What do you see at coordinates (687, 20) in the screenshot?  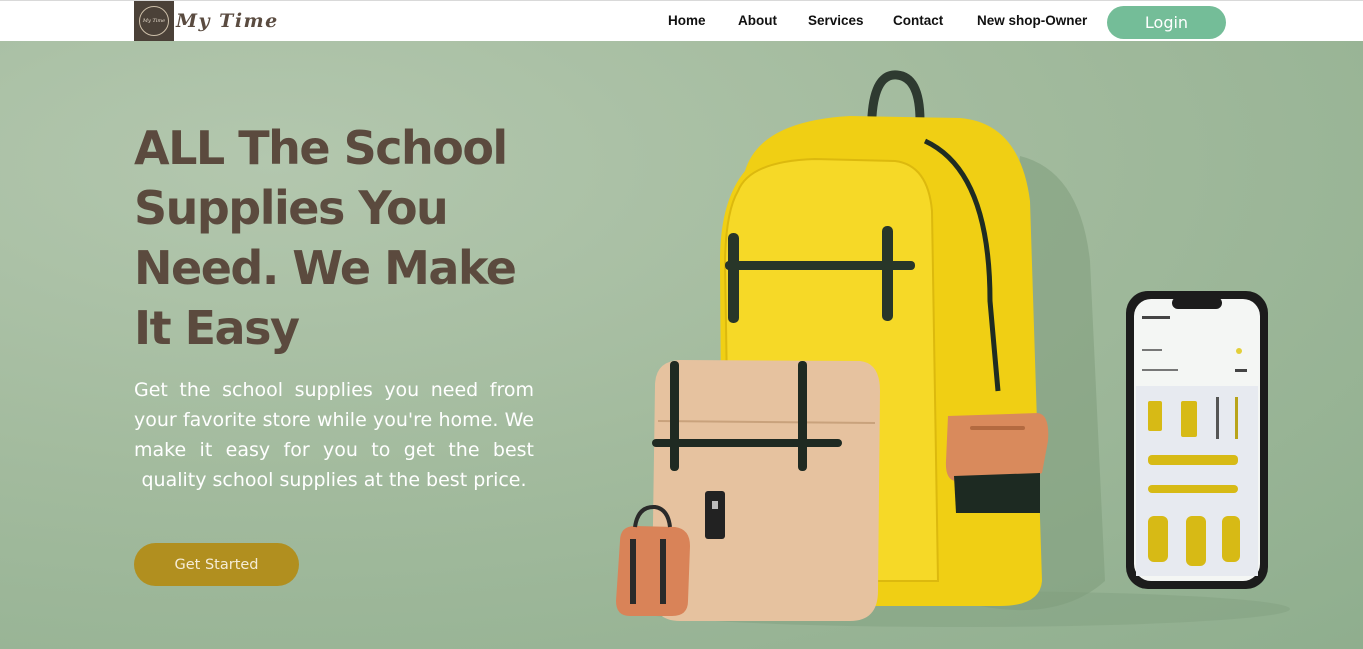 I see `nav-home-link: Home` at bounding box center [687, 20].